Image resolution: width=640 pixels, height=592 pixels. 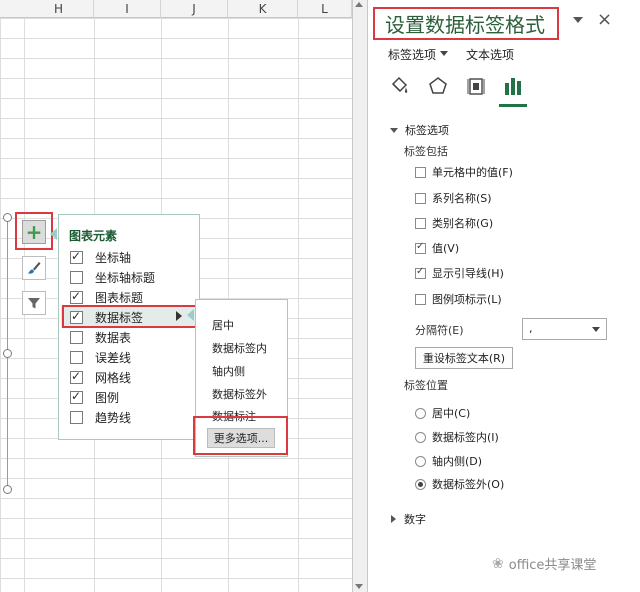 What do you see at coordinates (412, 54) in the screenshot?
I see `tab-label-options: 标签选项` at bounding box center [412, 54].